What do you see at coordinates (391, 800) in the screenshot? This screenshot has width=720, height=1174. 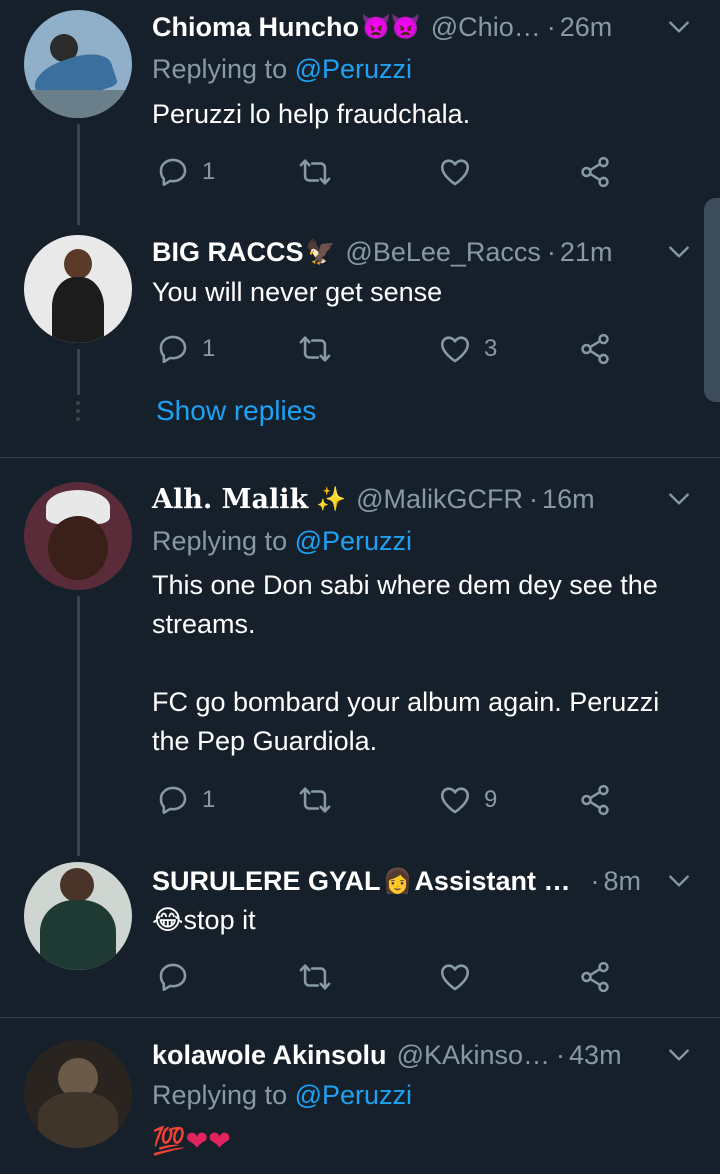 I see `tweet-actions: 1 9` at bounding box center [391, 800].